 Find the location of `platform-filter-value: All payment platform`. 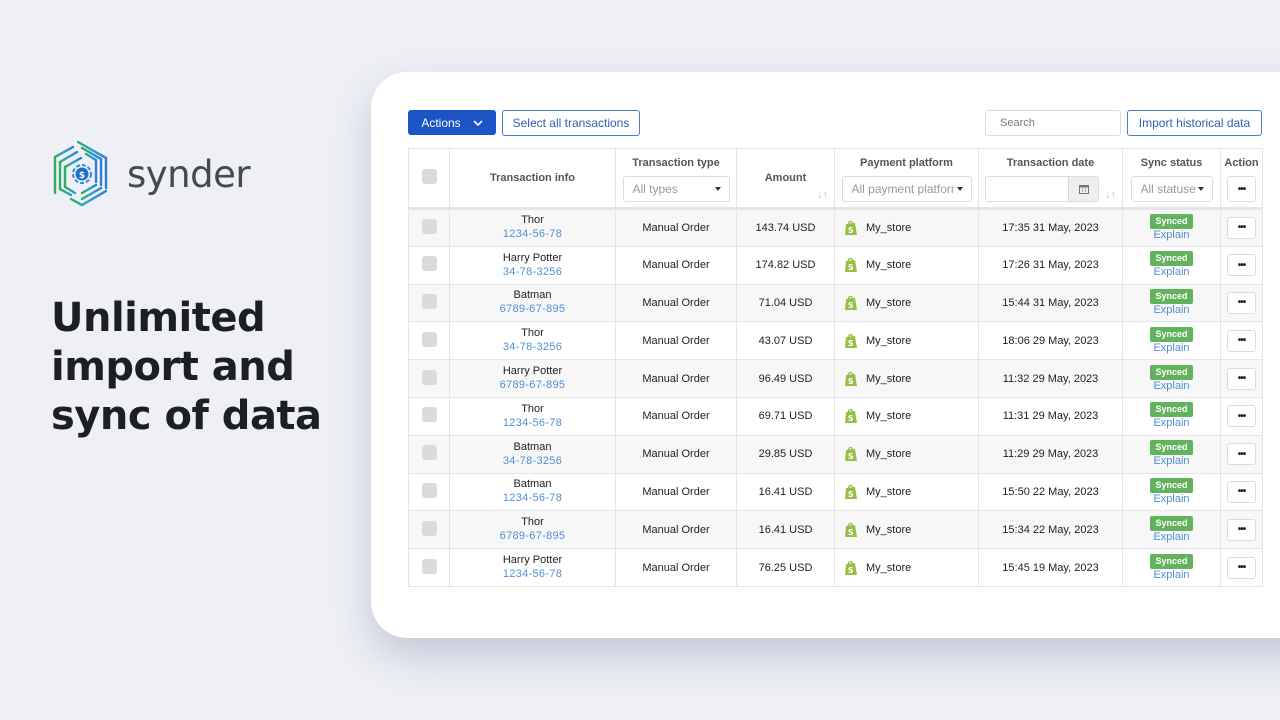

platform-filter-value: All payment platform is located at coordinates (902, 189).